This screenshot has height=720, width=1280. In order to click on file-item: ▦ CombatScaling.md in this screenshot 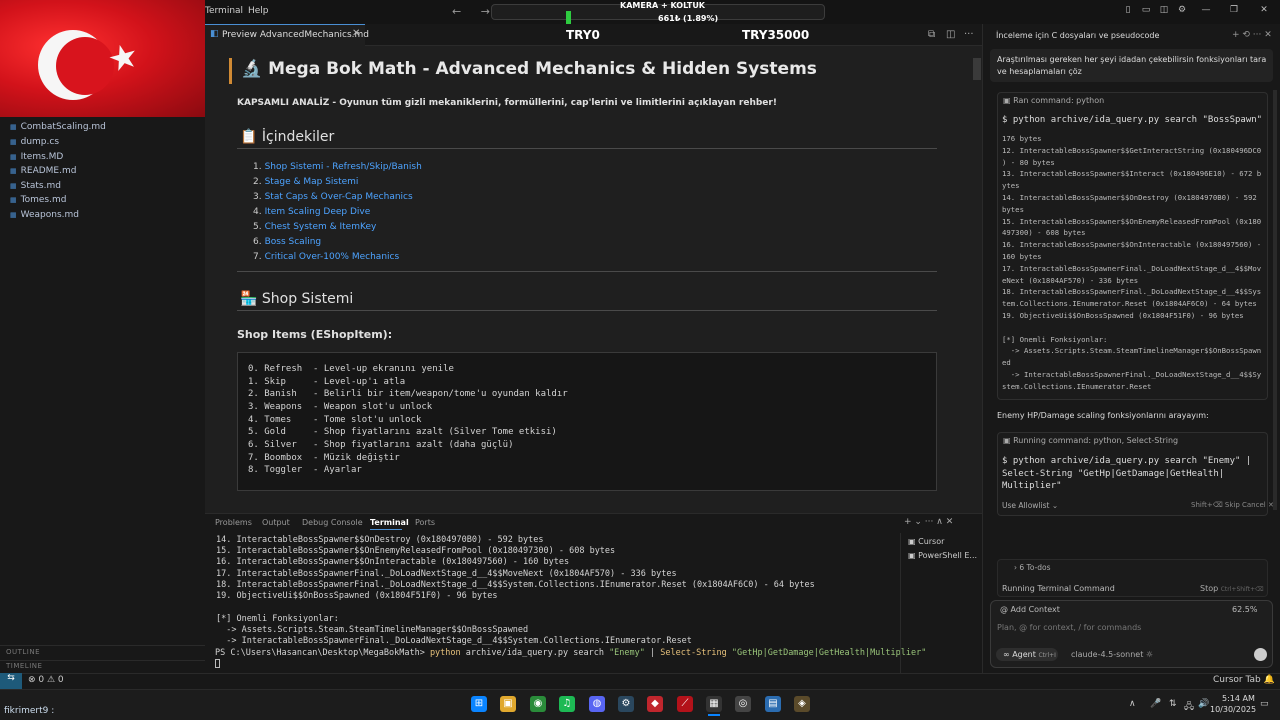, I will do `click(58, 127)`.